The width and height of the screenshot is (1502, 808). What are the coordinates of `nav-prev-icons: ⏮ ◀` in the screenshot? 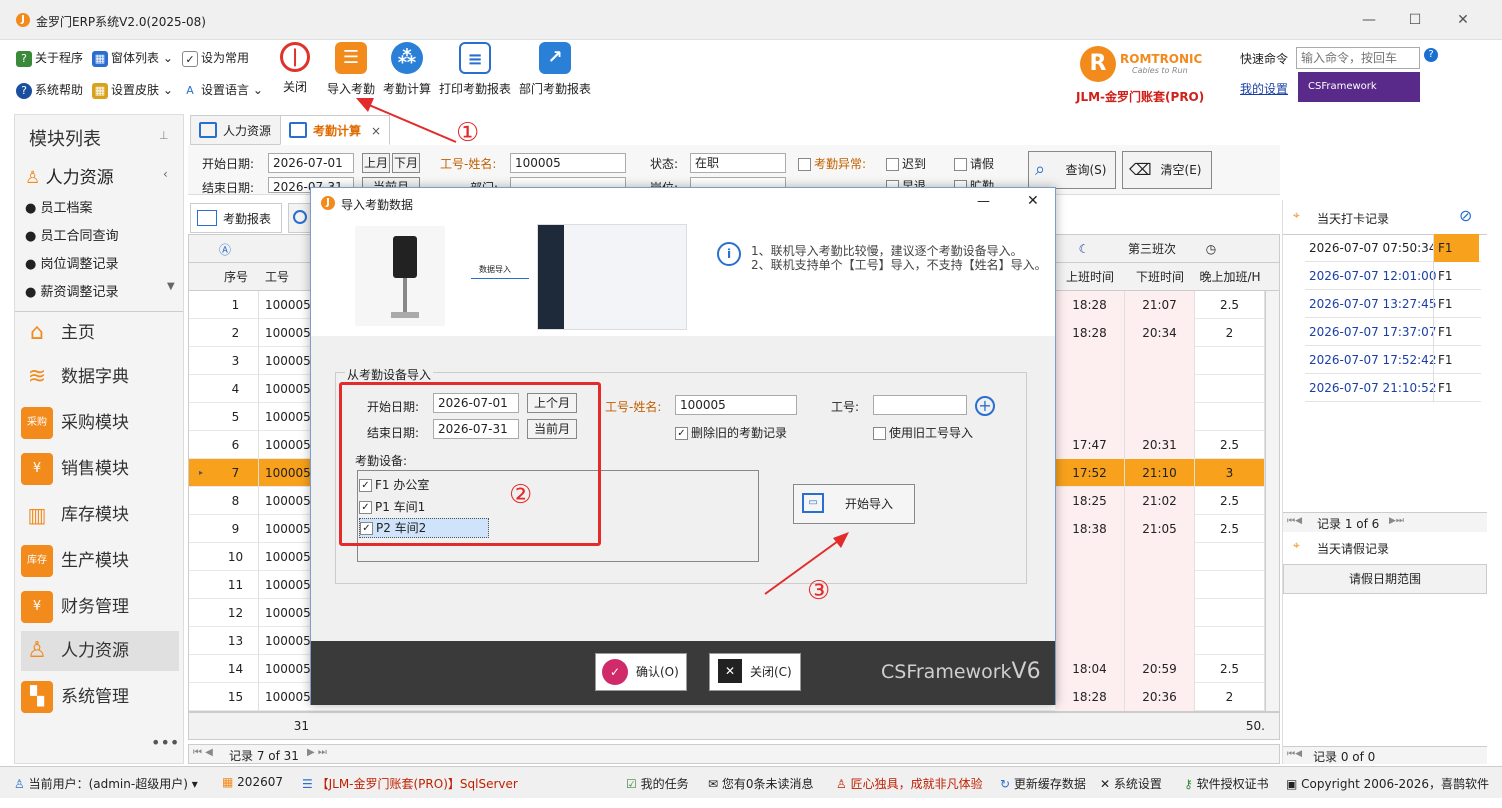 It's located at (203, 752).